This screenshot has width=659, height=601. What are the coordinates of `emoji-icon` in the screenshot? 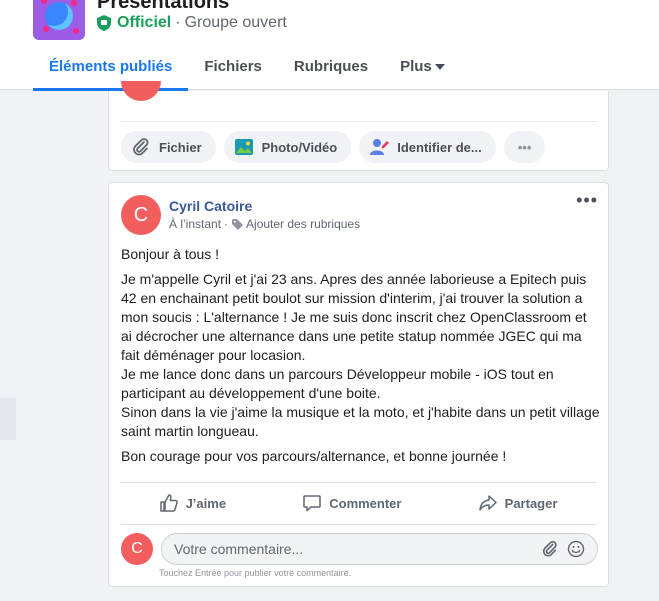 It's located at (576, 549).